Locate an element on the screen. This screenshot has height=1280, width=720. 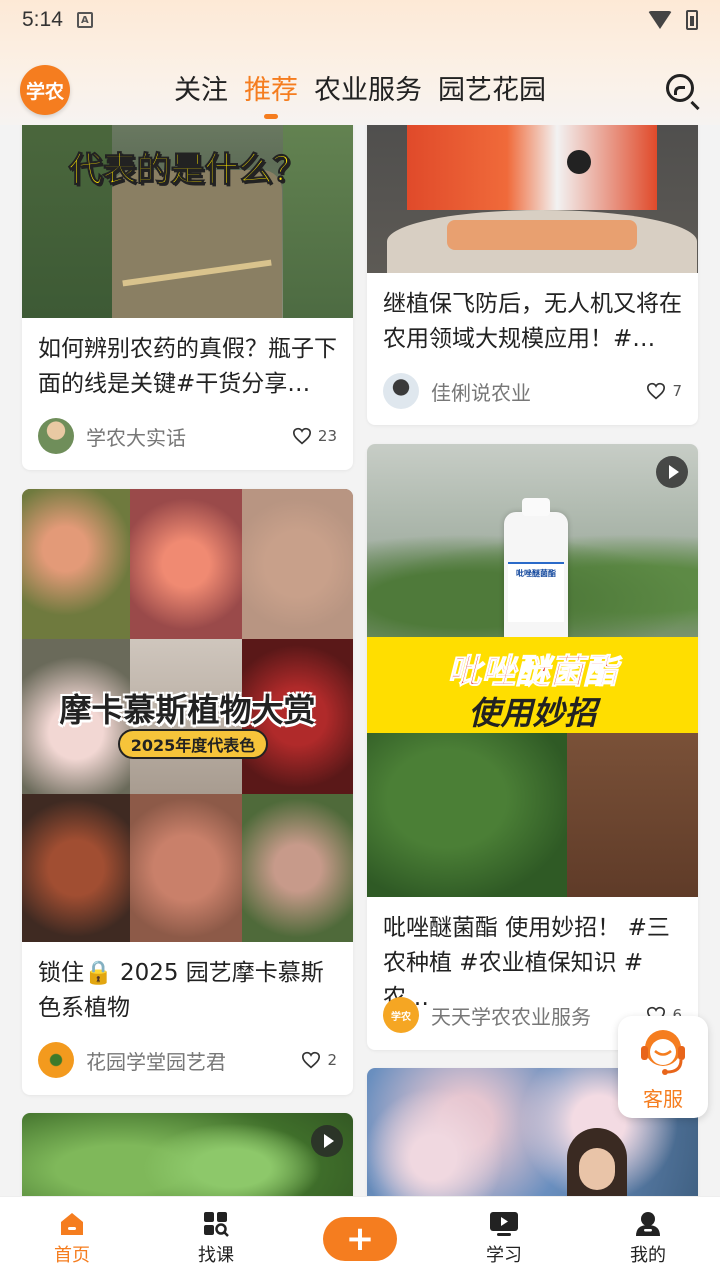
headset-icon is located at coordinates (663, 1052).